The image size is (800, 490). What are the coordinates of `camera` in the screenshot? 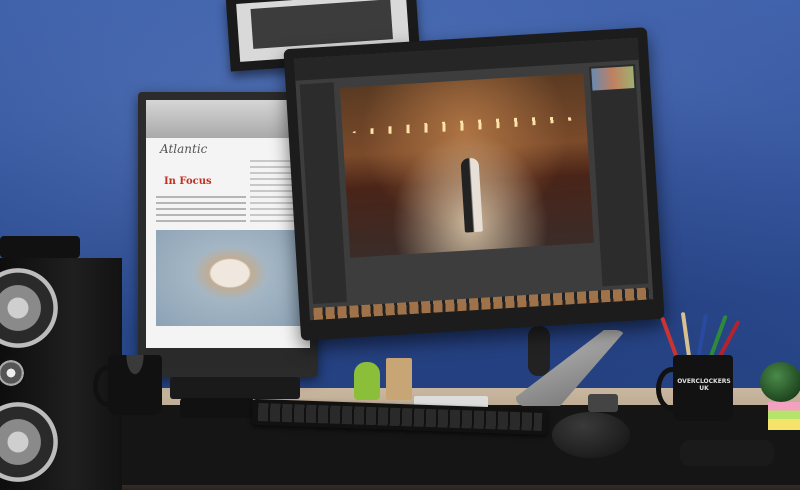 It's located at (603, 403).